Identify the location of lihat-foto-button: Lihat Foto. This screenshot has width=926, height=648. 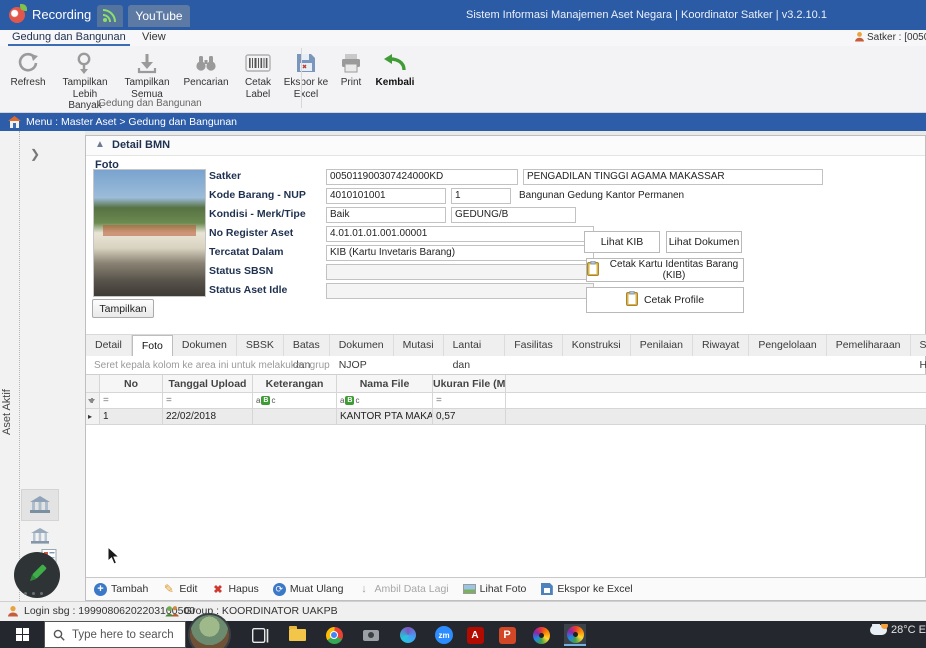
(494, 589).